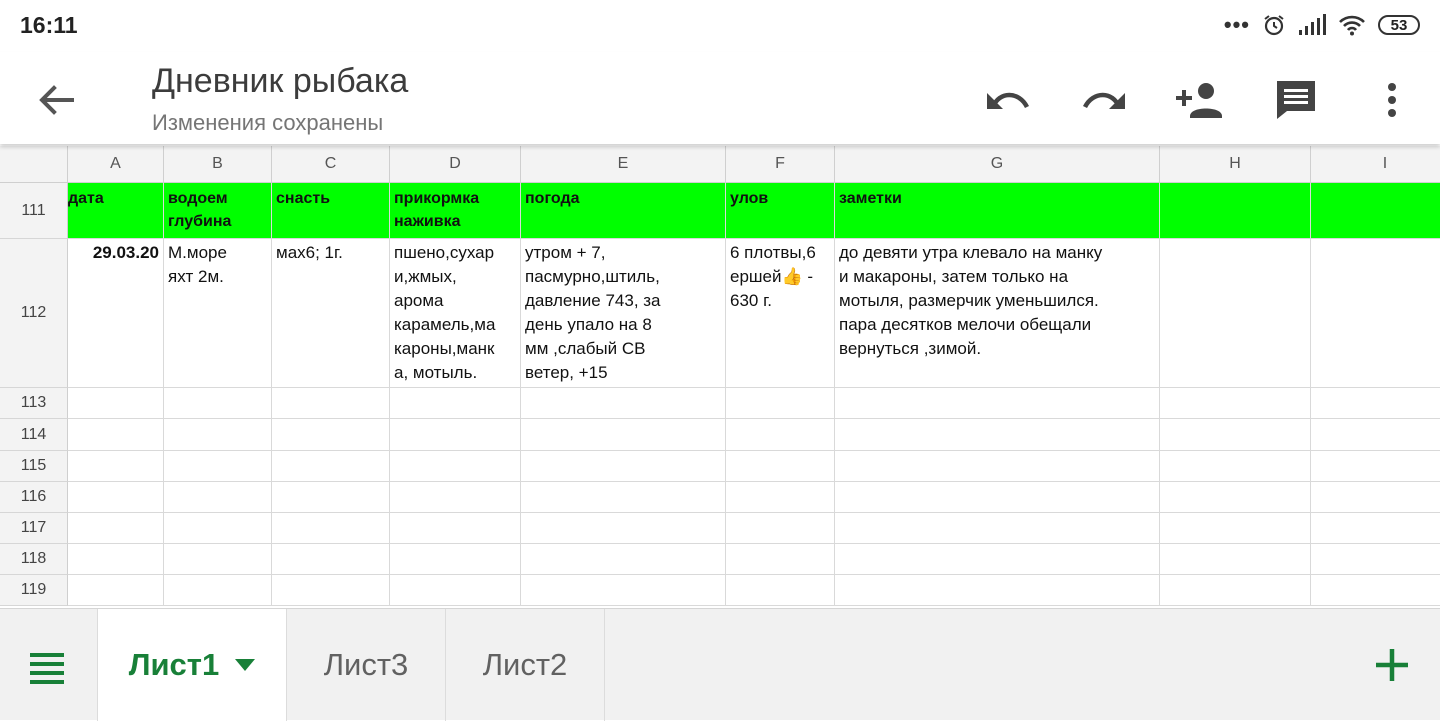 The height and width of the screenshot is (721, 1440). What do you see at coordinates (997, 211) in the screenshot?
I see `cell-g111: заметки` at bounding box center [997, 211].